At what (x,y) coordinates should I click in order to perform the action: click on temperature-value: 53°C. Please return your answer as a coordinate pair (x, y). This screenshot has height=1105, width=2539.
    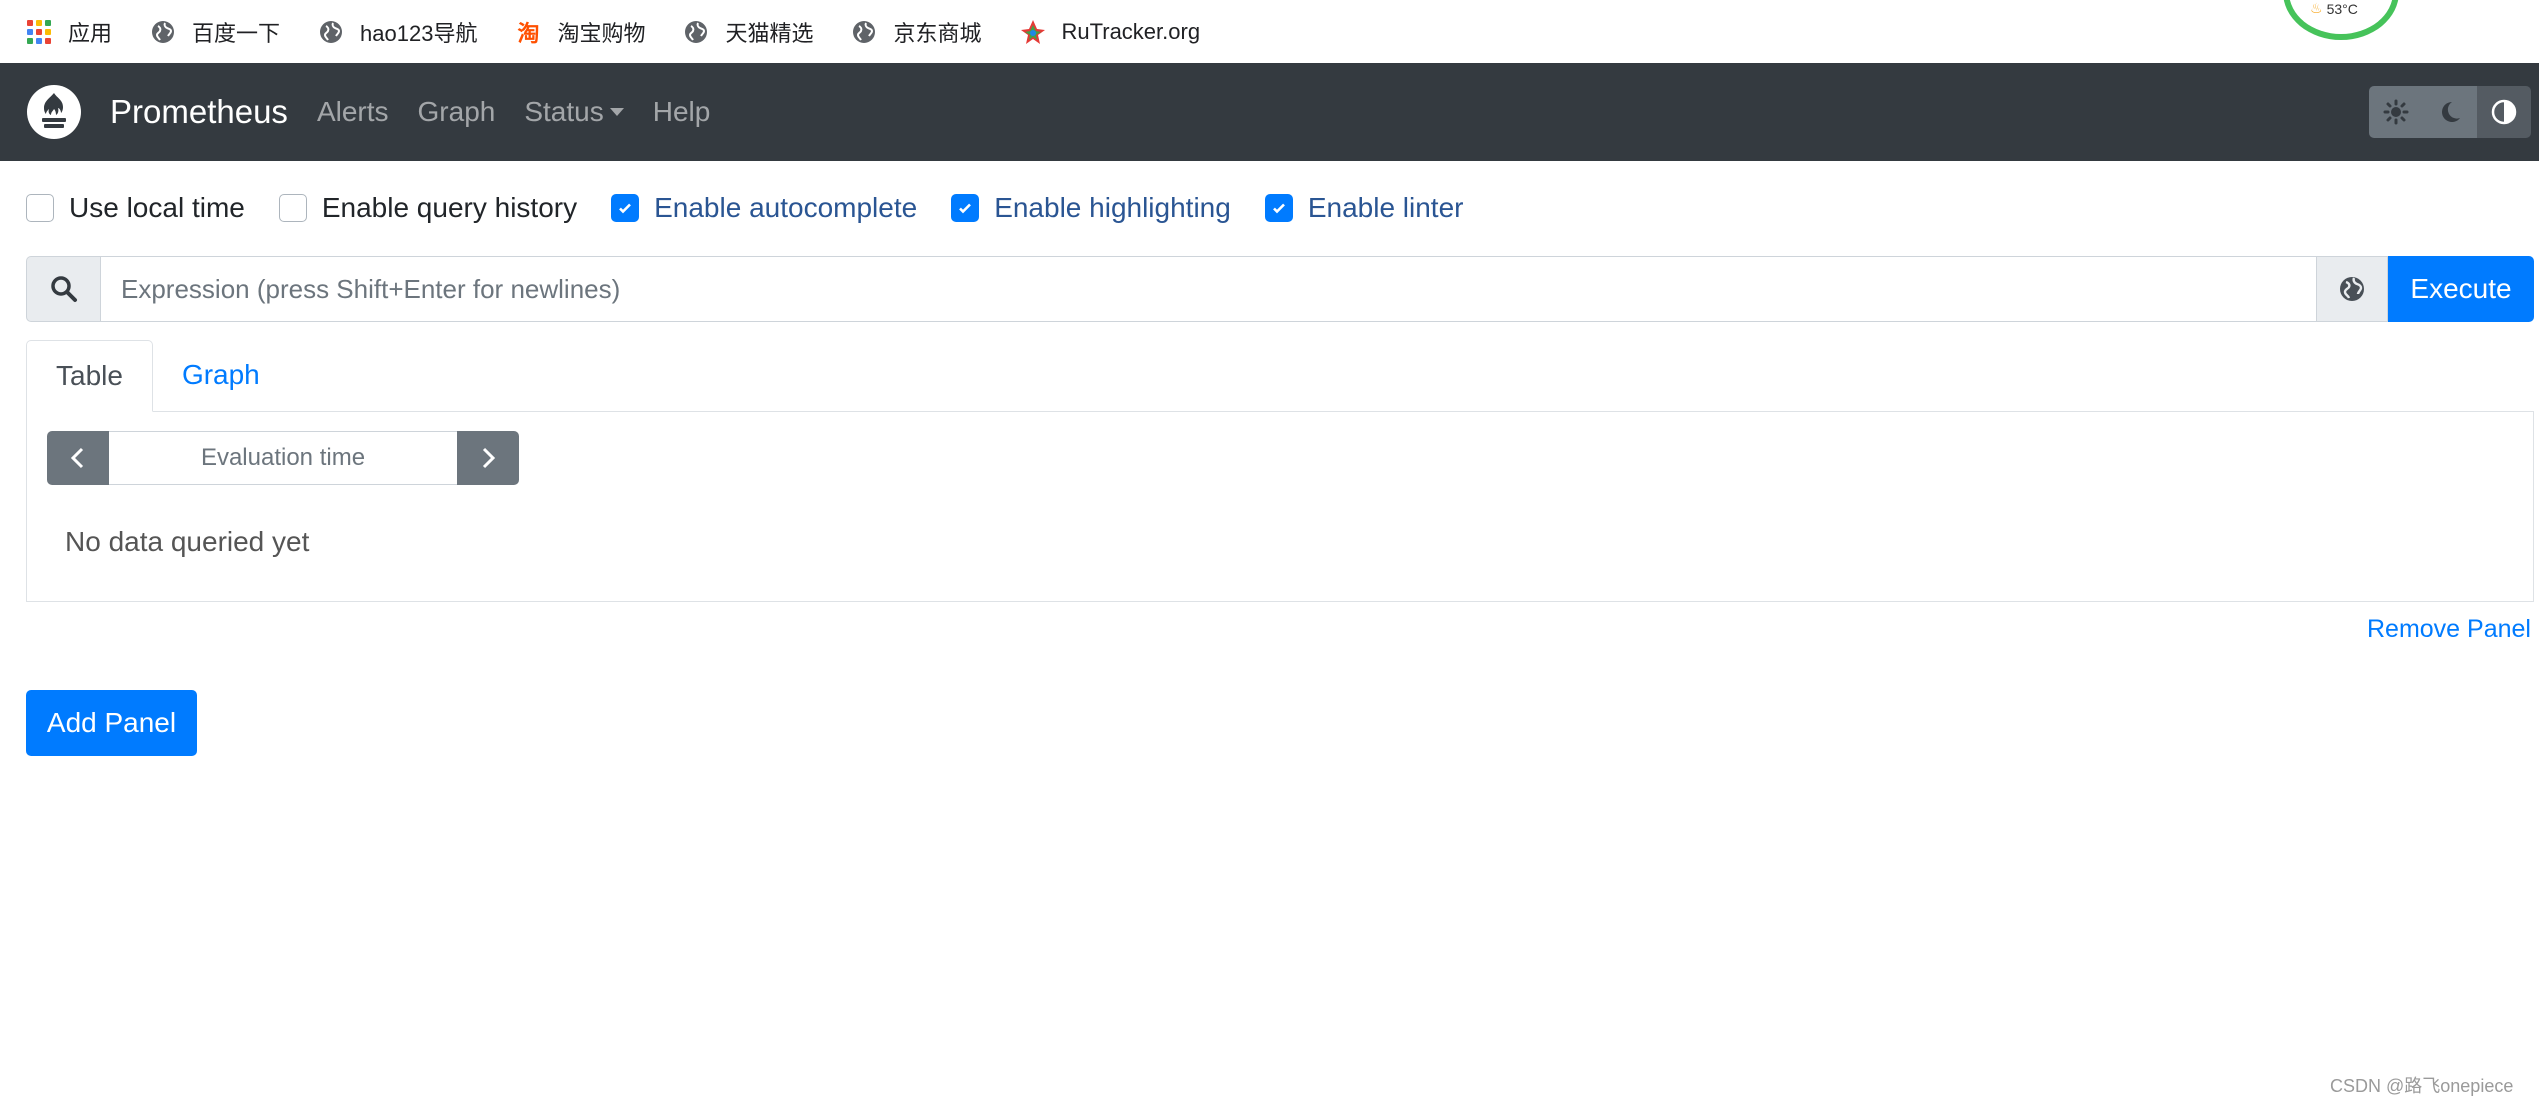
    Looking at the image, I should click on (2342, 8).